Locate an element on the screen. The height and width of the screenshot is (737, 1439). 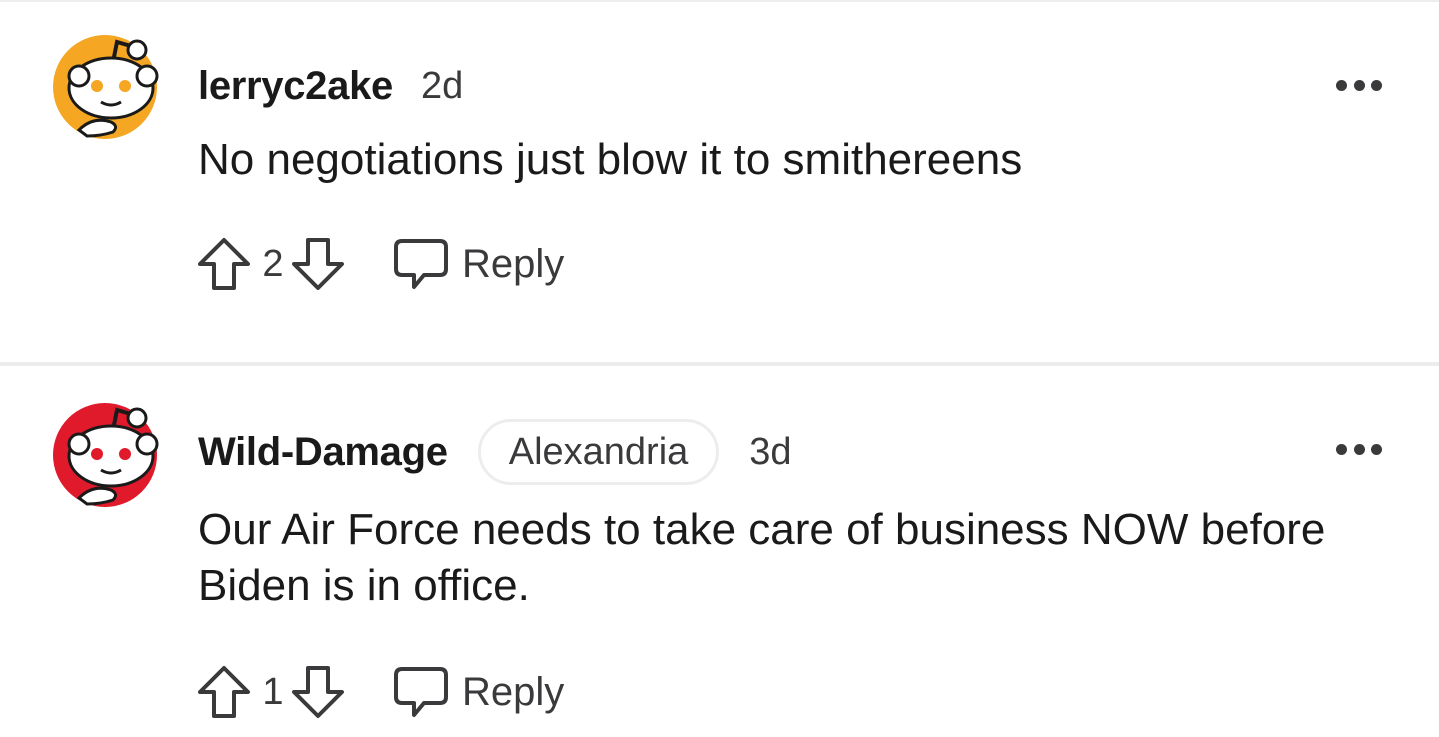
username: lerryc2ake is located at coordinates (295, 86).